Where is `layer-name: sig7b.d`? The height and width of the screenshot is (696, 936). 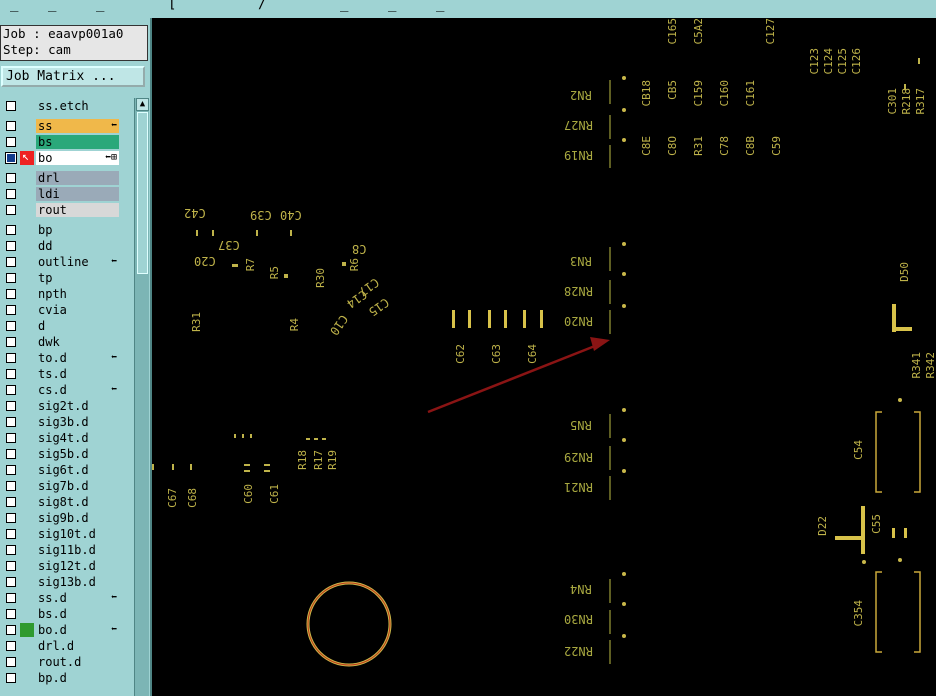 layer-name: sig7b.d is located at coordinates (77, 486).